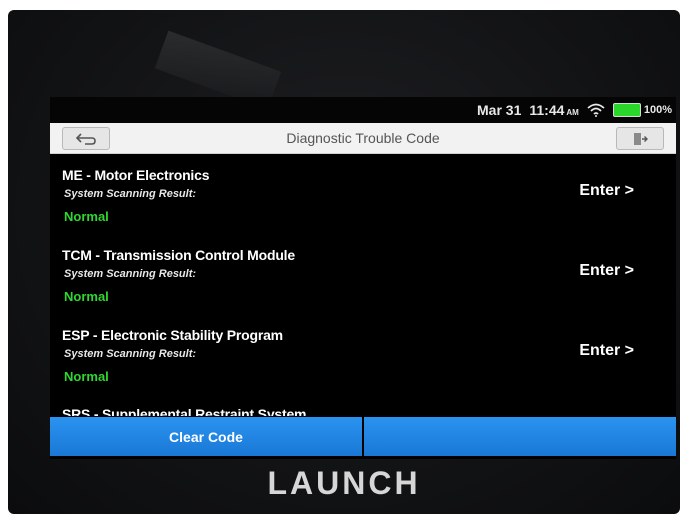  What do you see at coordinates (136, 175) in the screenshot?
I see `system-name: ME - Motor Electronics` at bounding box center [136, 175].